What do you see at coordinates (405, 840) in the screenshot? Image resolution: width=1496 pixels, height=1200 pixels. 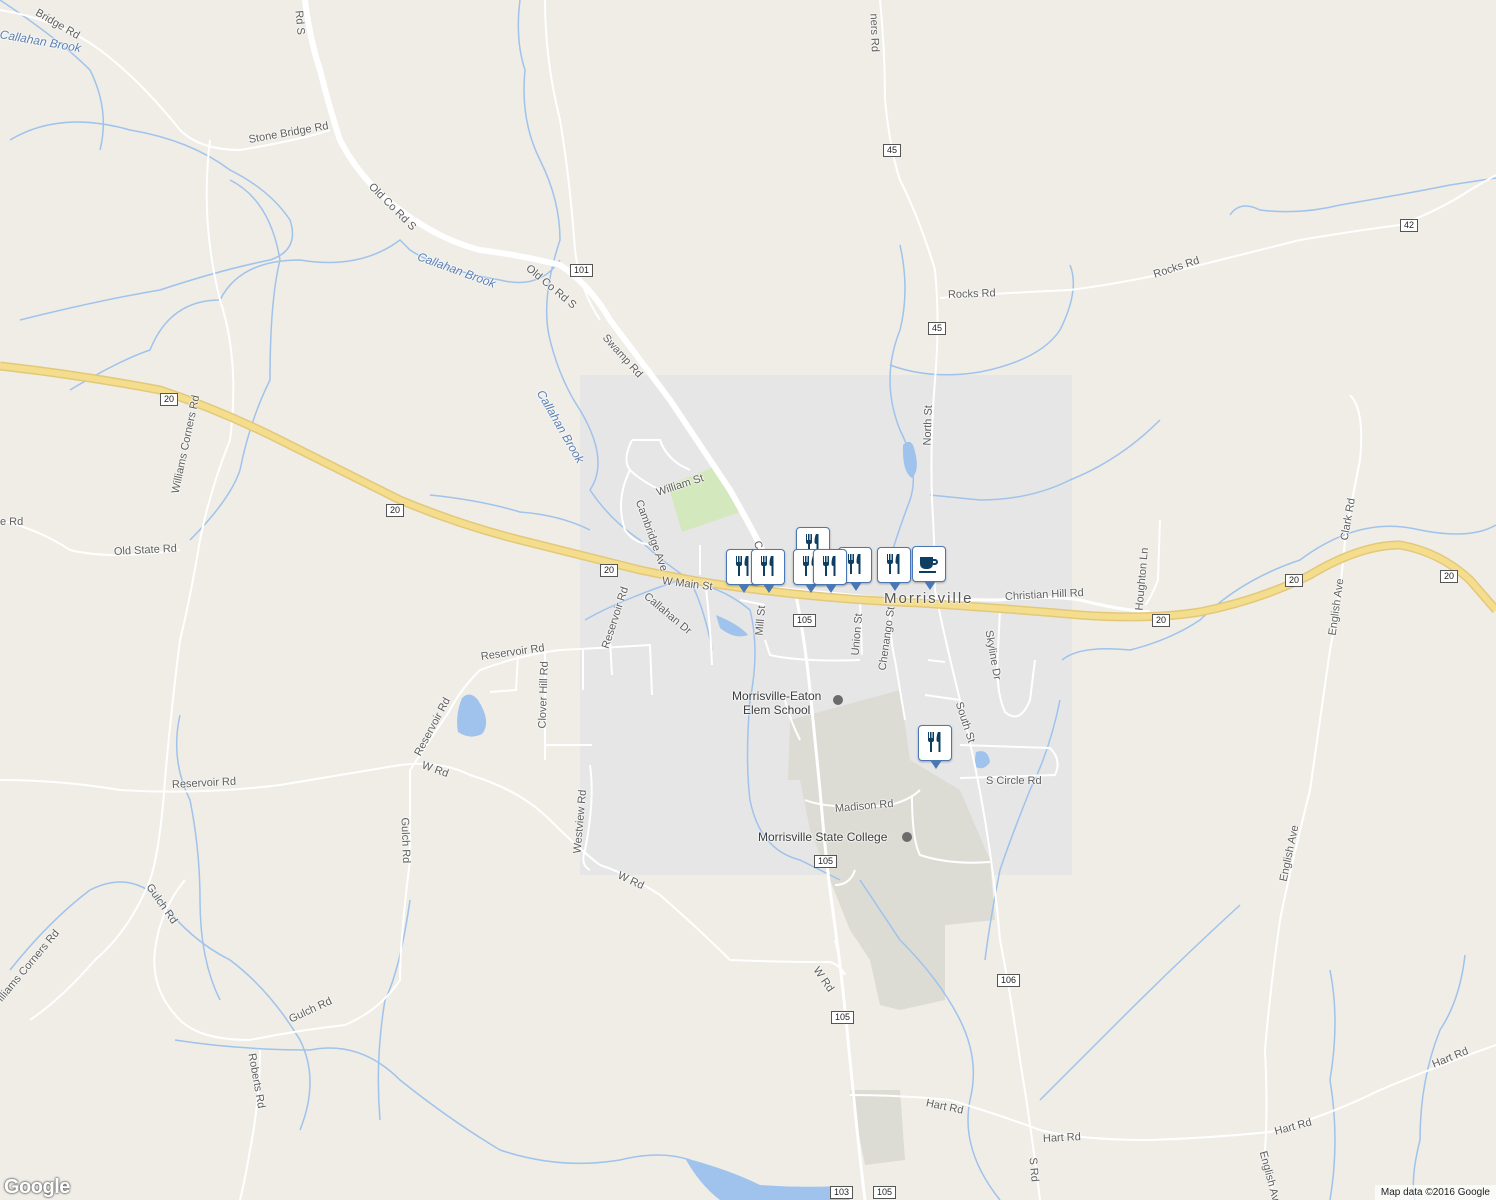 I see `road-label: Gulch Rd` at bounding box center [405, 840].